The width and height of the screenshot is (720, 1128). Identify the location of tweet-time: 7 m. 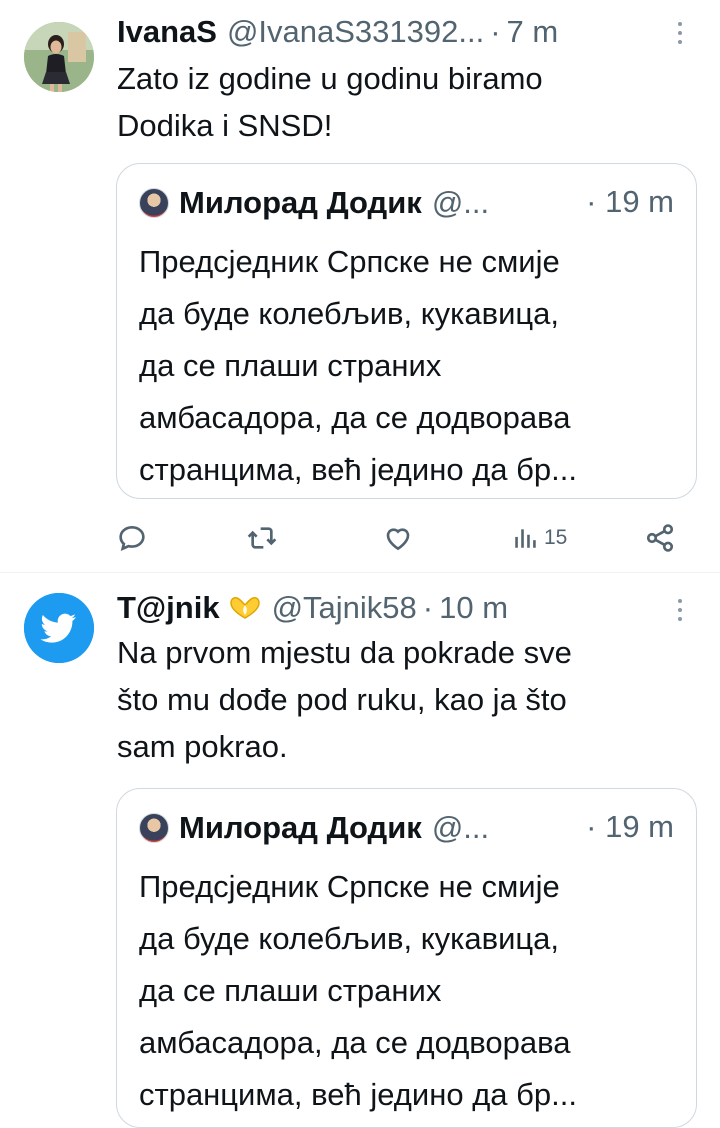
(533, 32).